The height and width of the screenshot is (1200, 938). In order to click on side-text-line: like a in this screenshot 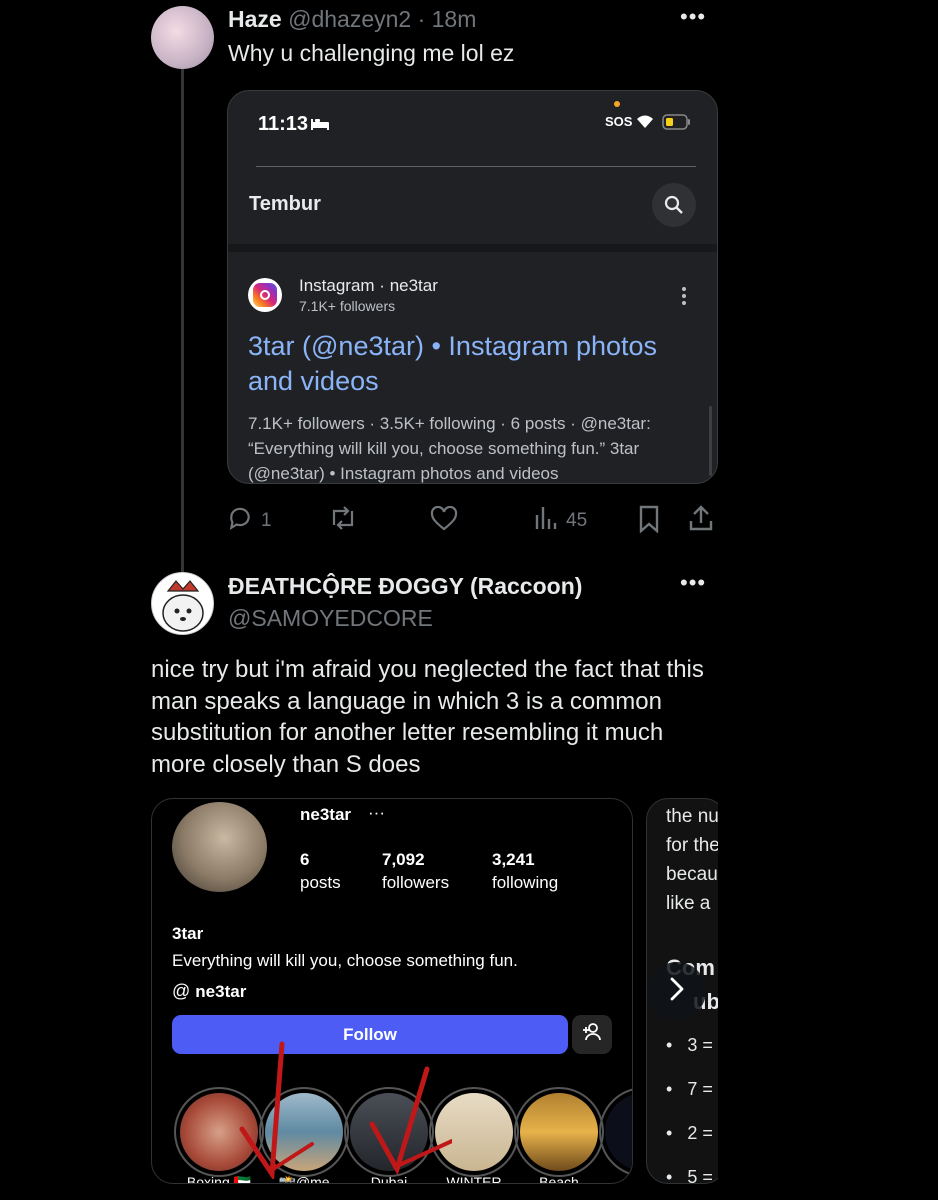, I will do `click(688, 903)`.